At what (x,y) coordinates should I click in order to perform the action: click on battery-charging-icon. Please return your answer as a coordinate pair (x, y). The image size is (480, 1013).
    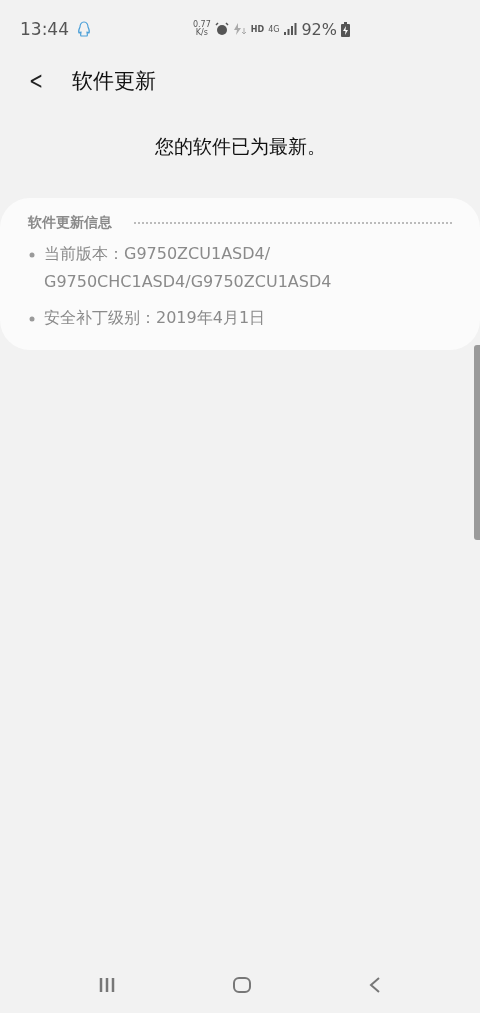
    Looking at the image, I should click on (345, 29).